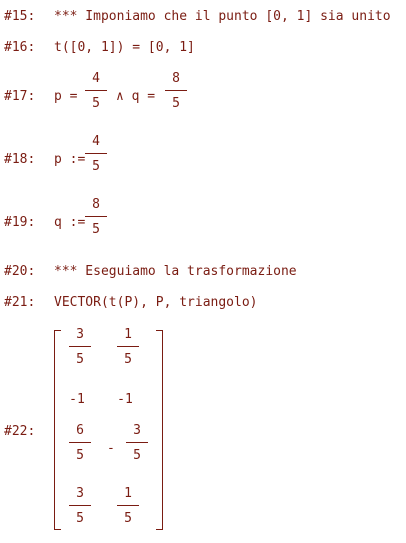  I want to click on line-19-fraction: 8 5, so click(96, 218).